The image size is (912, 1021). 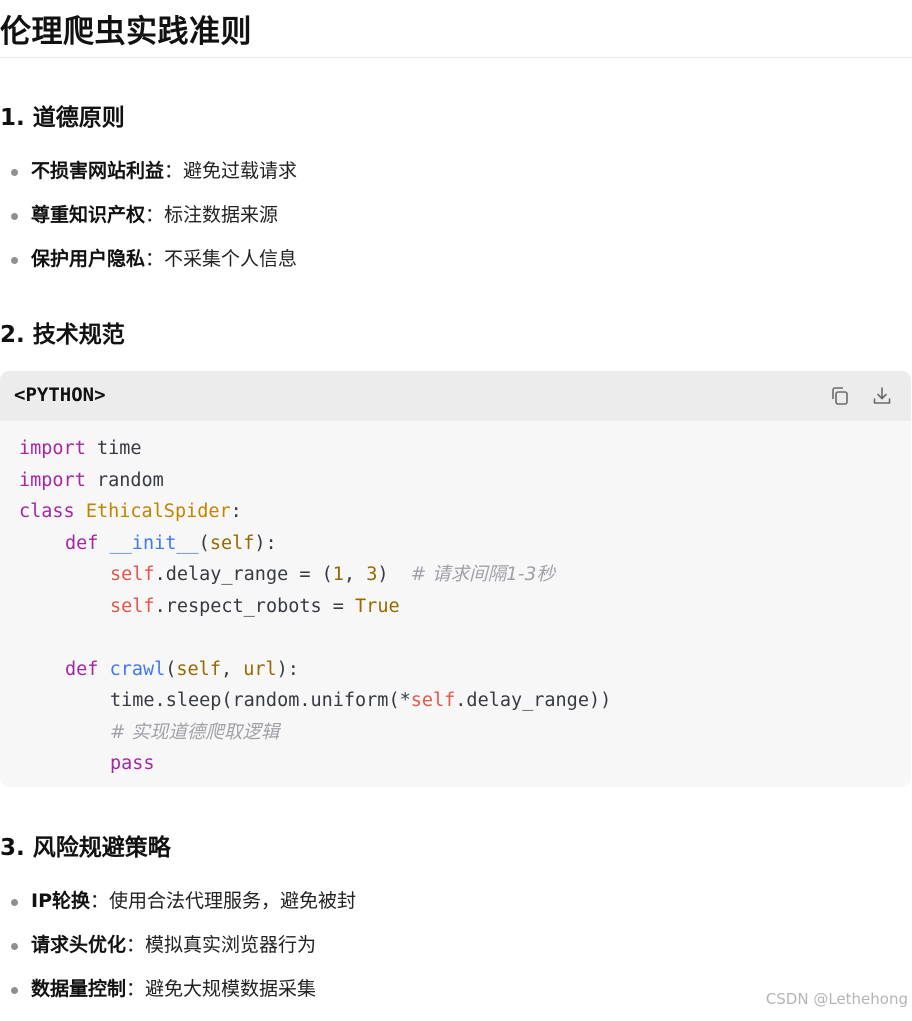 I want to click on list-item: 尊重知识产权：标注数据来源, so click(x=148, y=225).